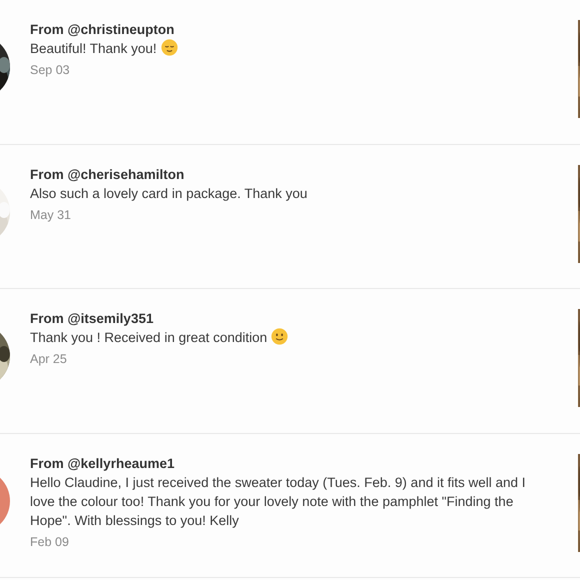 Image resolution: width=580 pixels, height=580 pixels. Describe the element at coordinates (51, 215) in the screenshot. I see `review-date: May 31` at that location.